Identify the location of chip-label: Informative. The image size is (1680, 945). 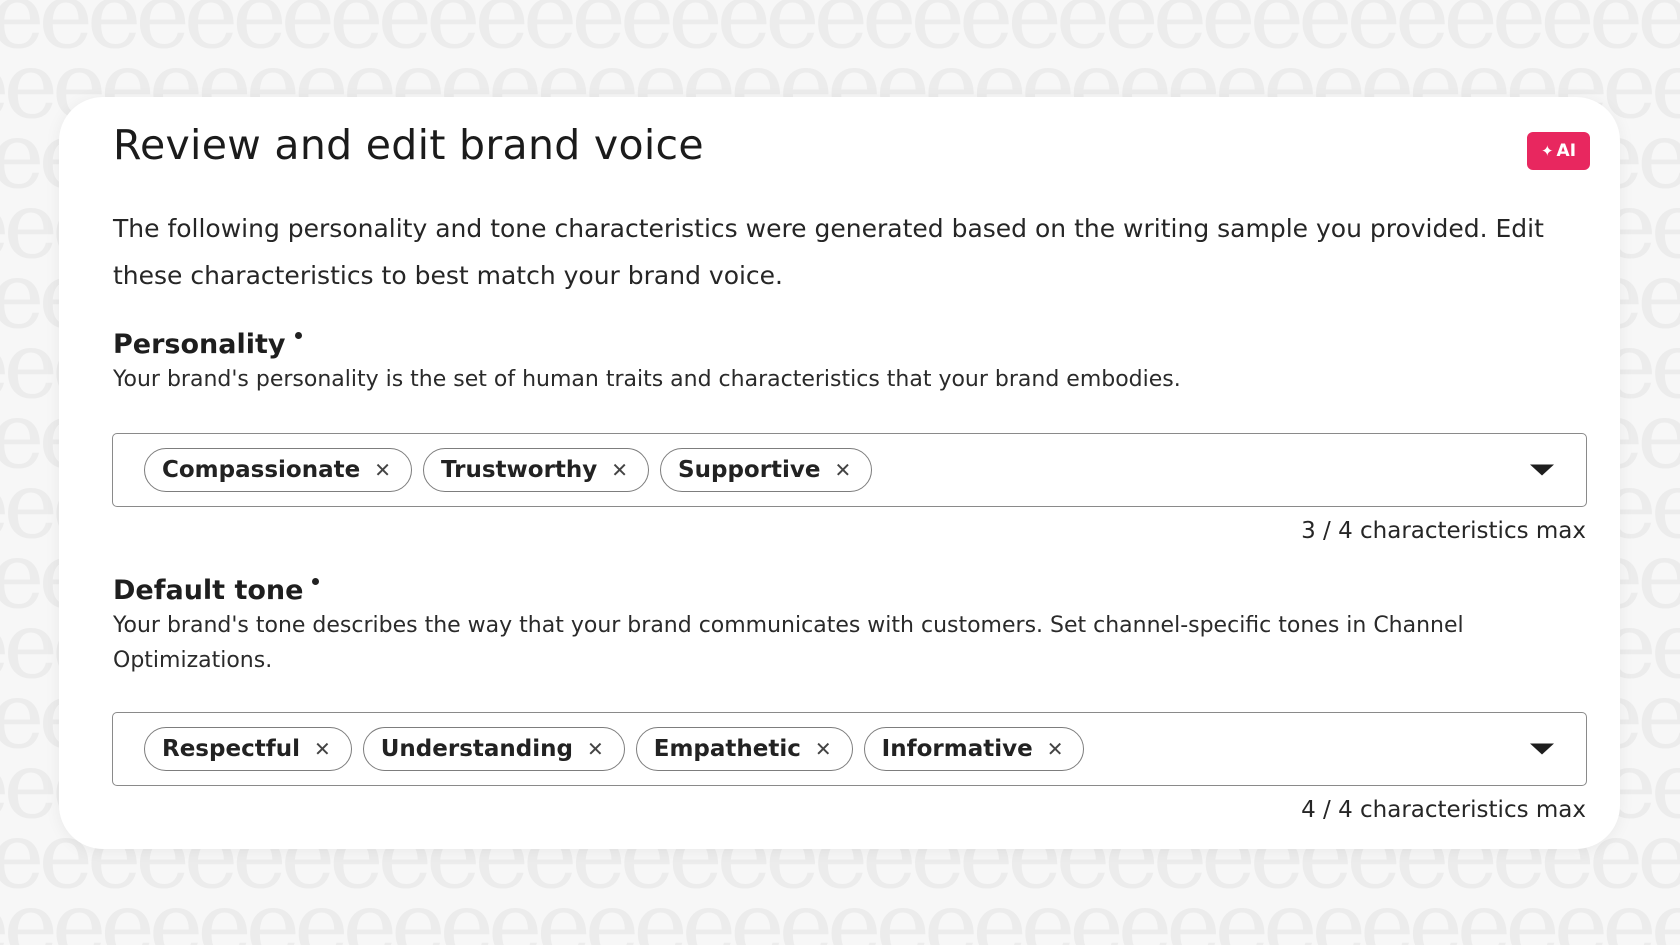
(957, 749).